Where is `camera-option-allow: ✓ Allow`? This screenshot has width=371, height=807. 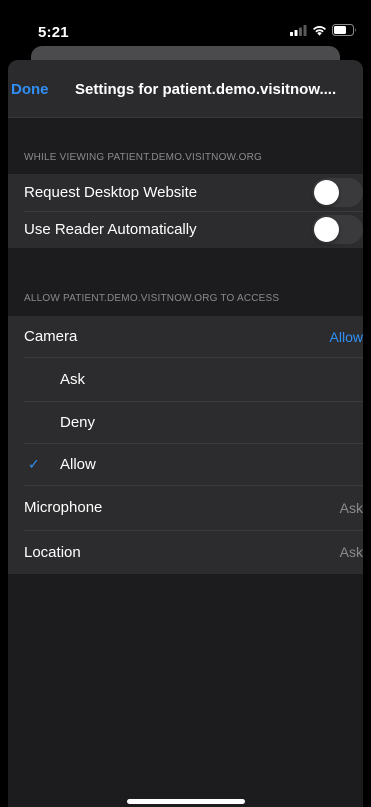
camera-option-allow: ✓ Allow is located at coordinates (185, 464).